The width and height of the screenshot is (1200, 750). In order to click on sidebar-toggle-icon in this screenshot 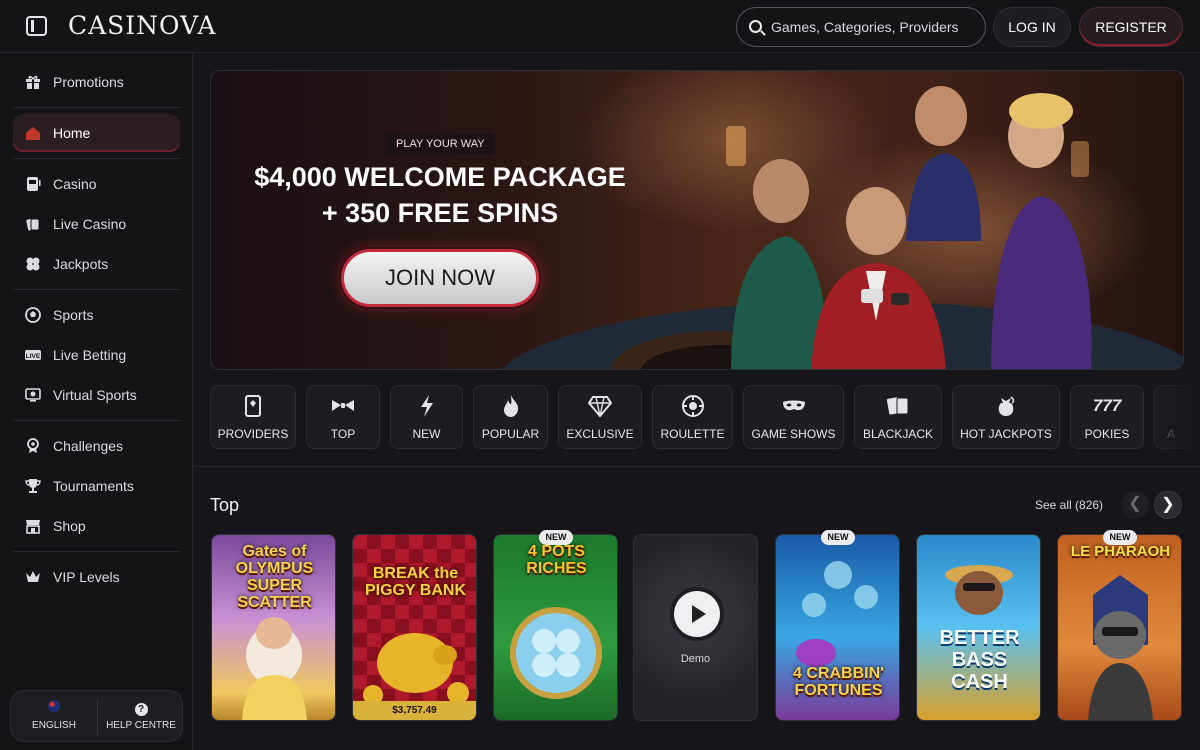, I will do `click(36, 26)`.